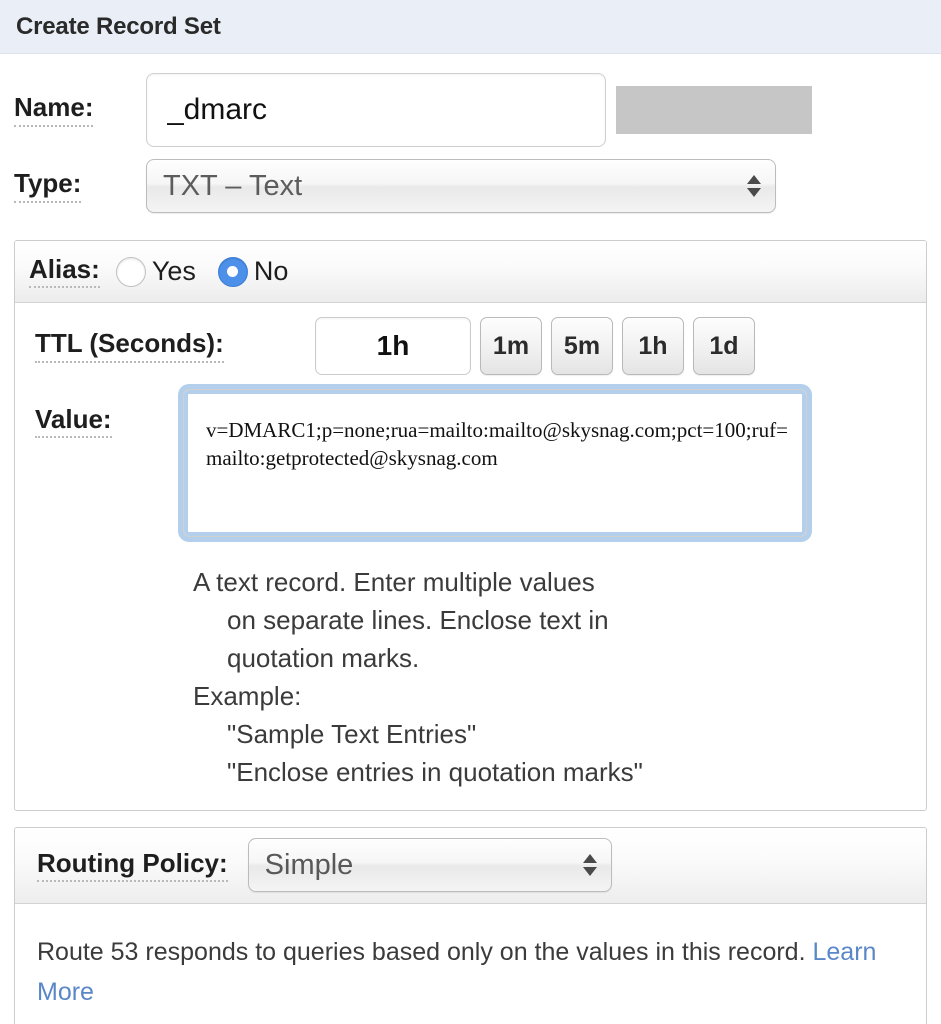 This screenshot has height=1024, width=941. Describe the element at coordinates (376, 110) in the screenshot. I see `name-input` at that location.